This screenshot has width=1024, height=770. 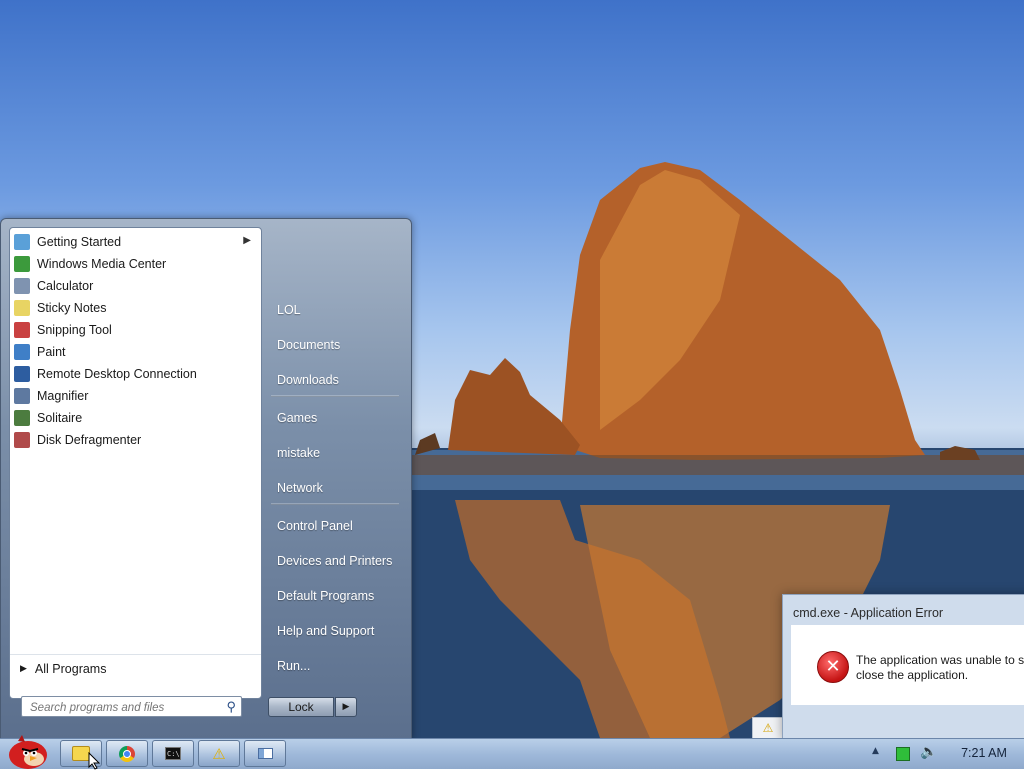 I want to click on search-icon: ⚲, so click(x=231, y=707).